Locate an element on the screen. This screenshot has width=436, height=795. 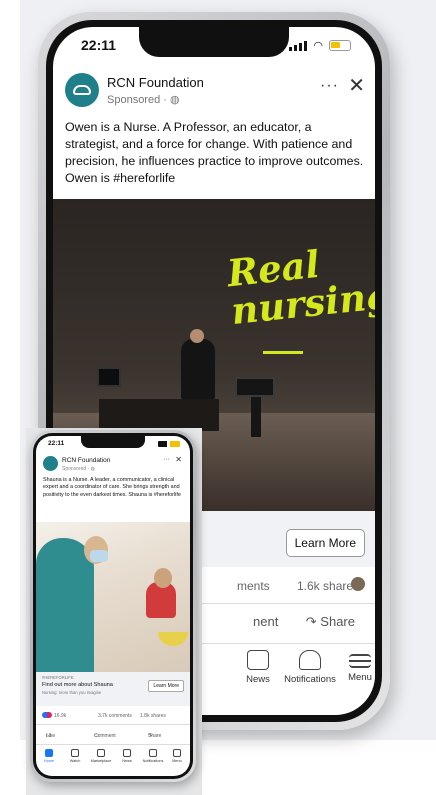
tab-menu-label: Menu is located at coordinates (360, 677).